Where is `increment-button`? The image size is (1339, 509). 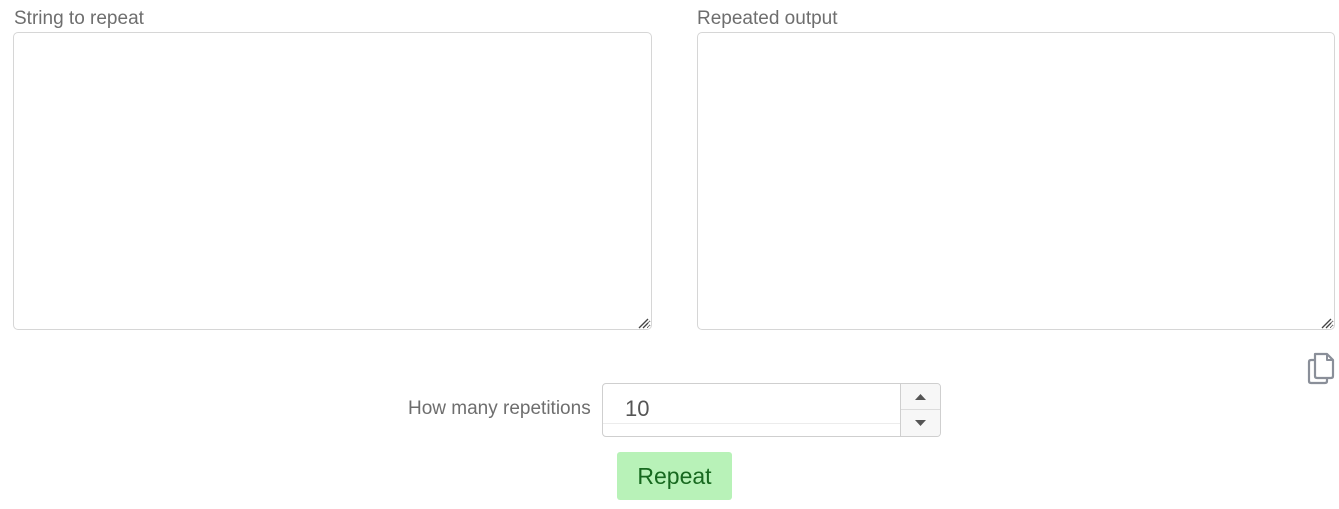 increment-button is located at coordinates (920, 397).